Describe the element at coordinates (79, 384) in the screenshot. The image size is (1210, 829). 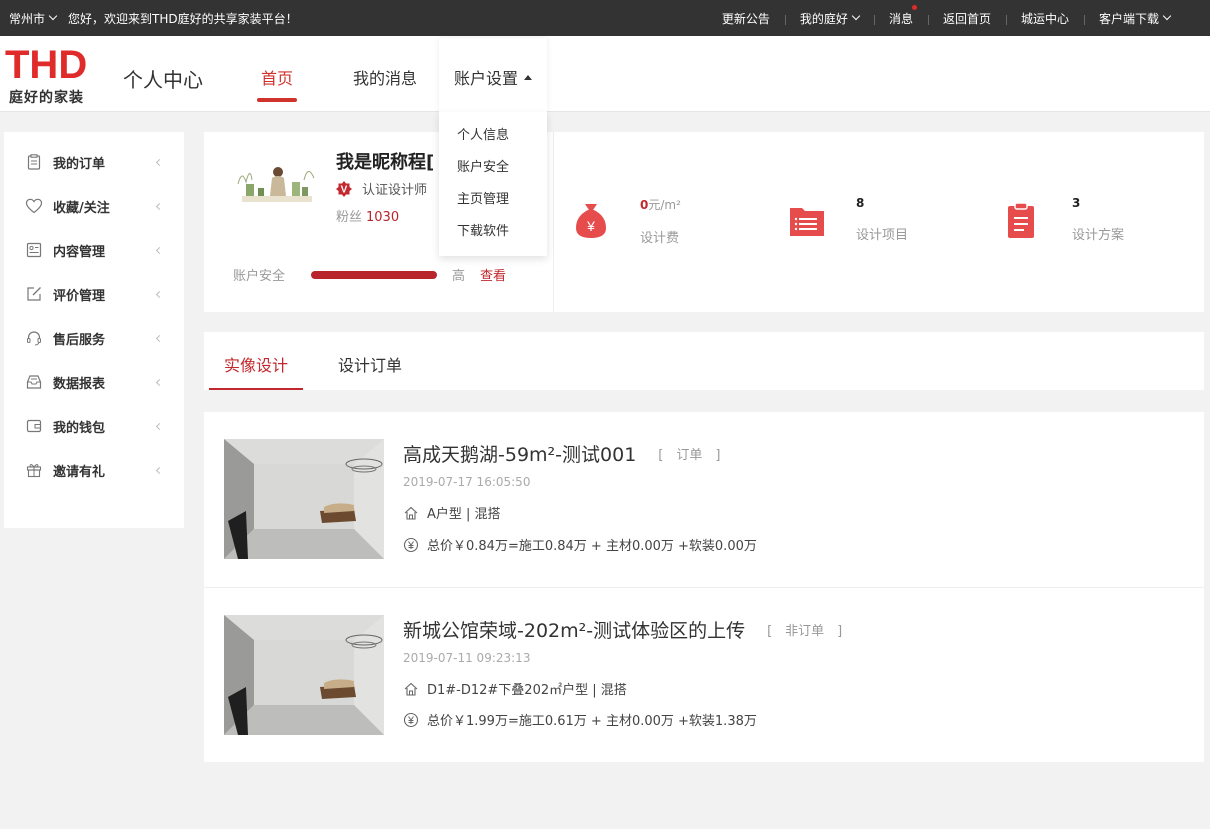
I see `sidebar-item-label: 数据报表` at that location.